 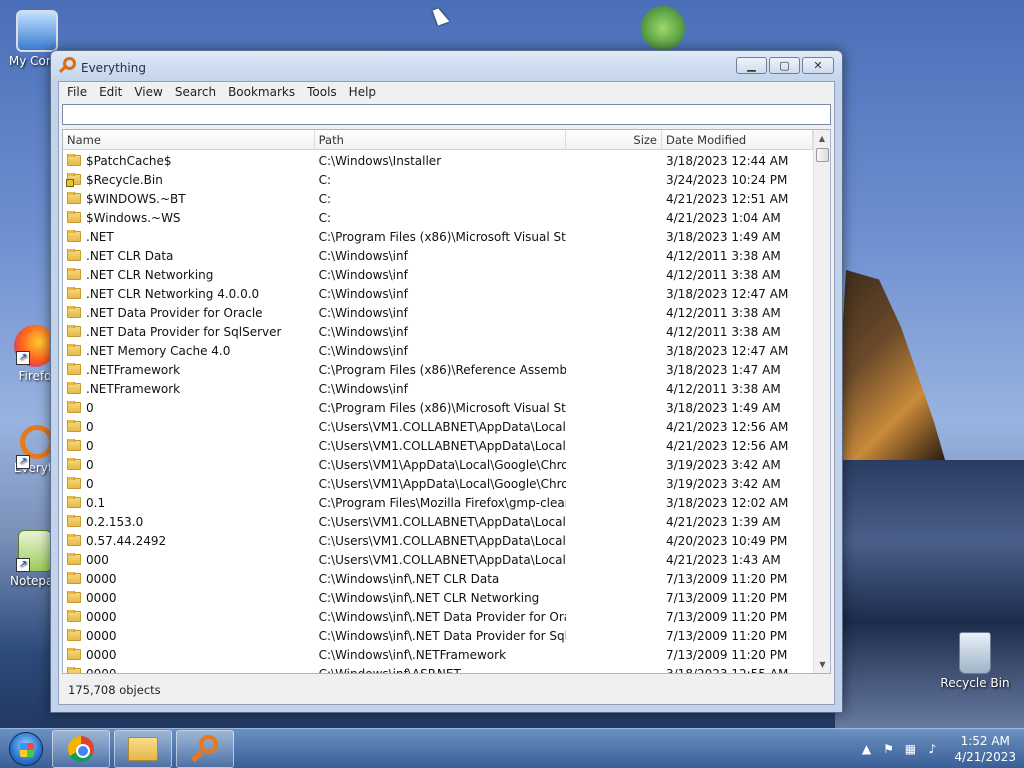 What do you see at coordinates (438, 179) in the screenshot?
I see `table-row: $Recycle.Bin C: 3/24/2023 10:24 PM` at bounding box center [438, 179].